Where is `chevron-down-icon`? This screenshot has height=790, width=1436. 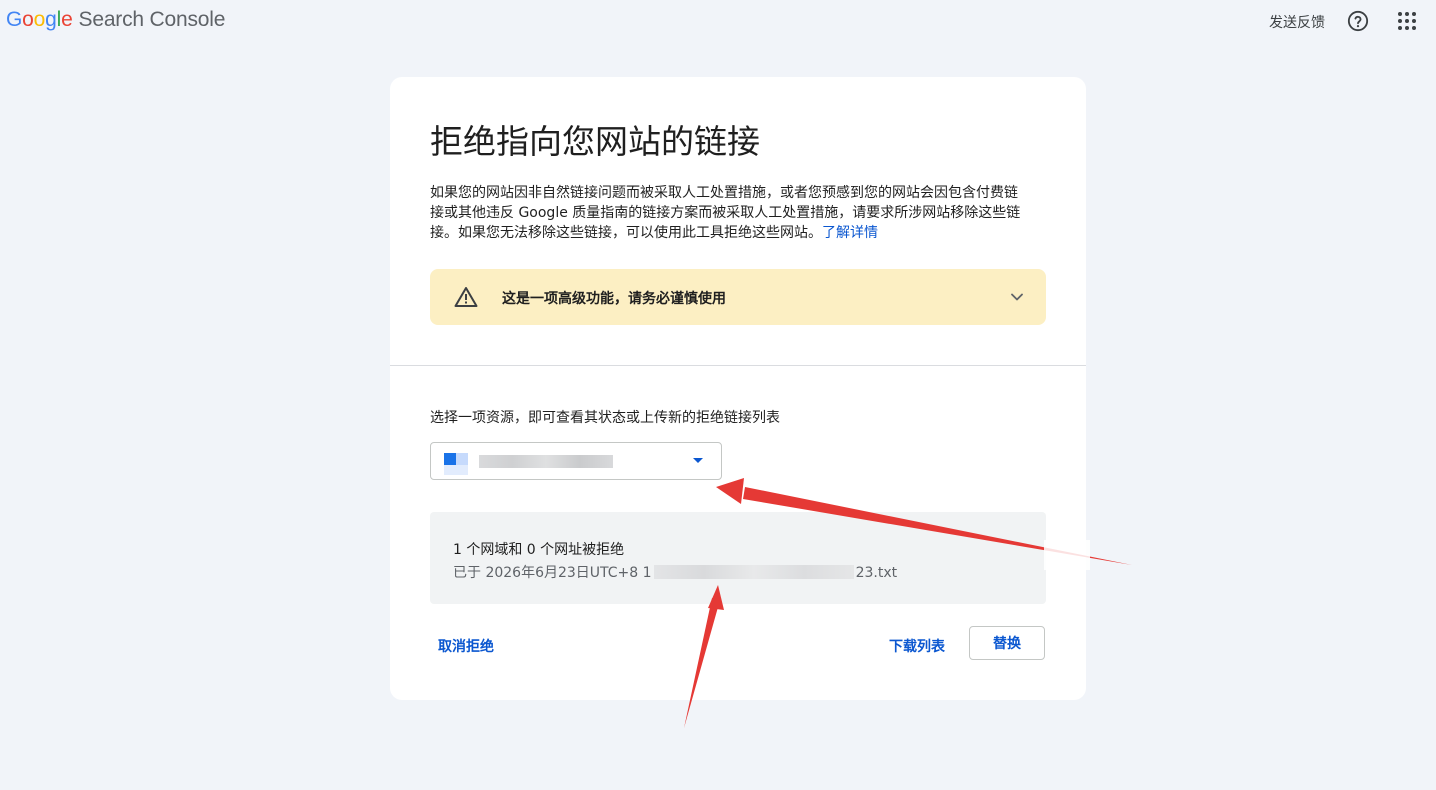 chevron-down-icon is located at coordinates (1017, 297).